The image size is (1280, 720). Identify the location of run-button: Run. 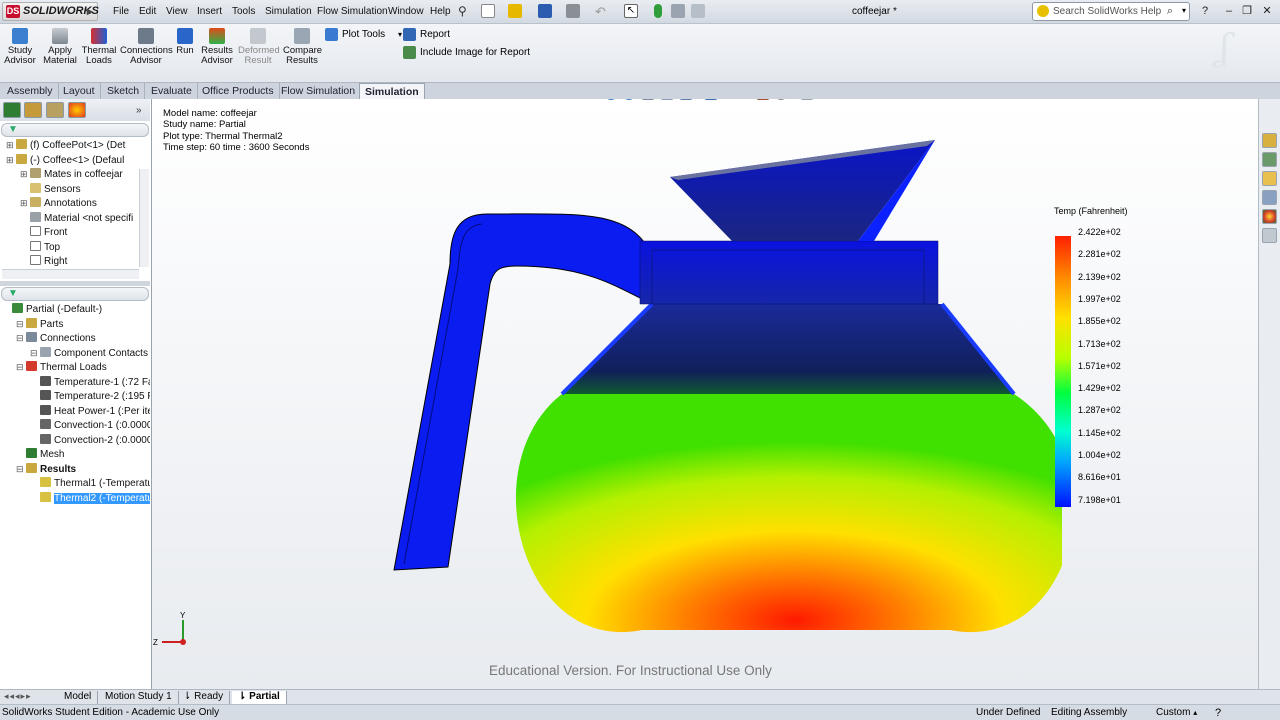
(185, 41).